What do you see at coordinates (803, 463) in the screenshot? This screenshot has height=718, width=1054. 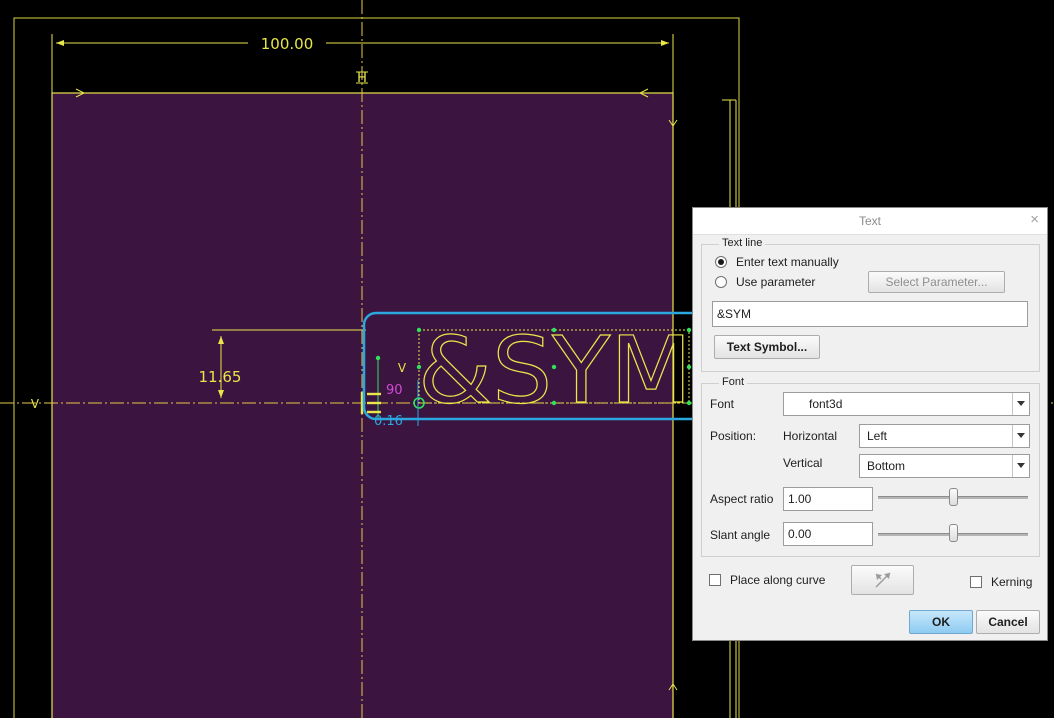 I see `vertical-label: Vertical` at bounding box center [803, 463].